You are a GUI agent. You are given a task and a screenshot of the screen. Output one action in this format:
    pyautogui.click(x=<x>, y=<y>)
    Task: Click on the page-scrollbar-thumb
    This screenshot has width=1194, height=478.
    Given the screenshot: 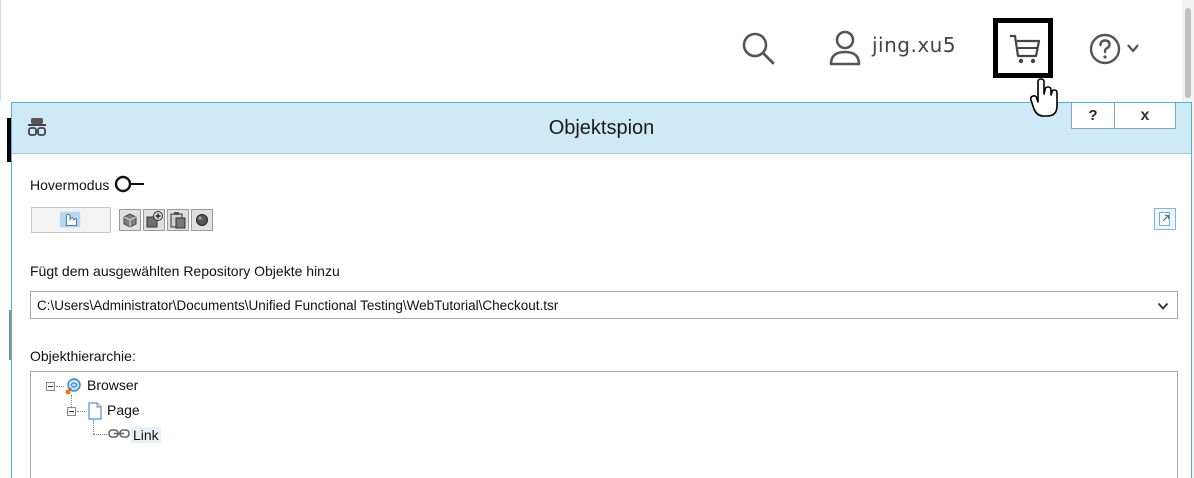 What is the action you would take?
    pyautogui.click(x=1188, y=53)
    